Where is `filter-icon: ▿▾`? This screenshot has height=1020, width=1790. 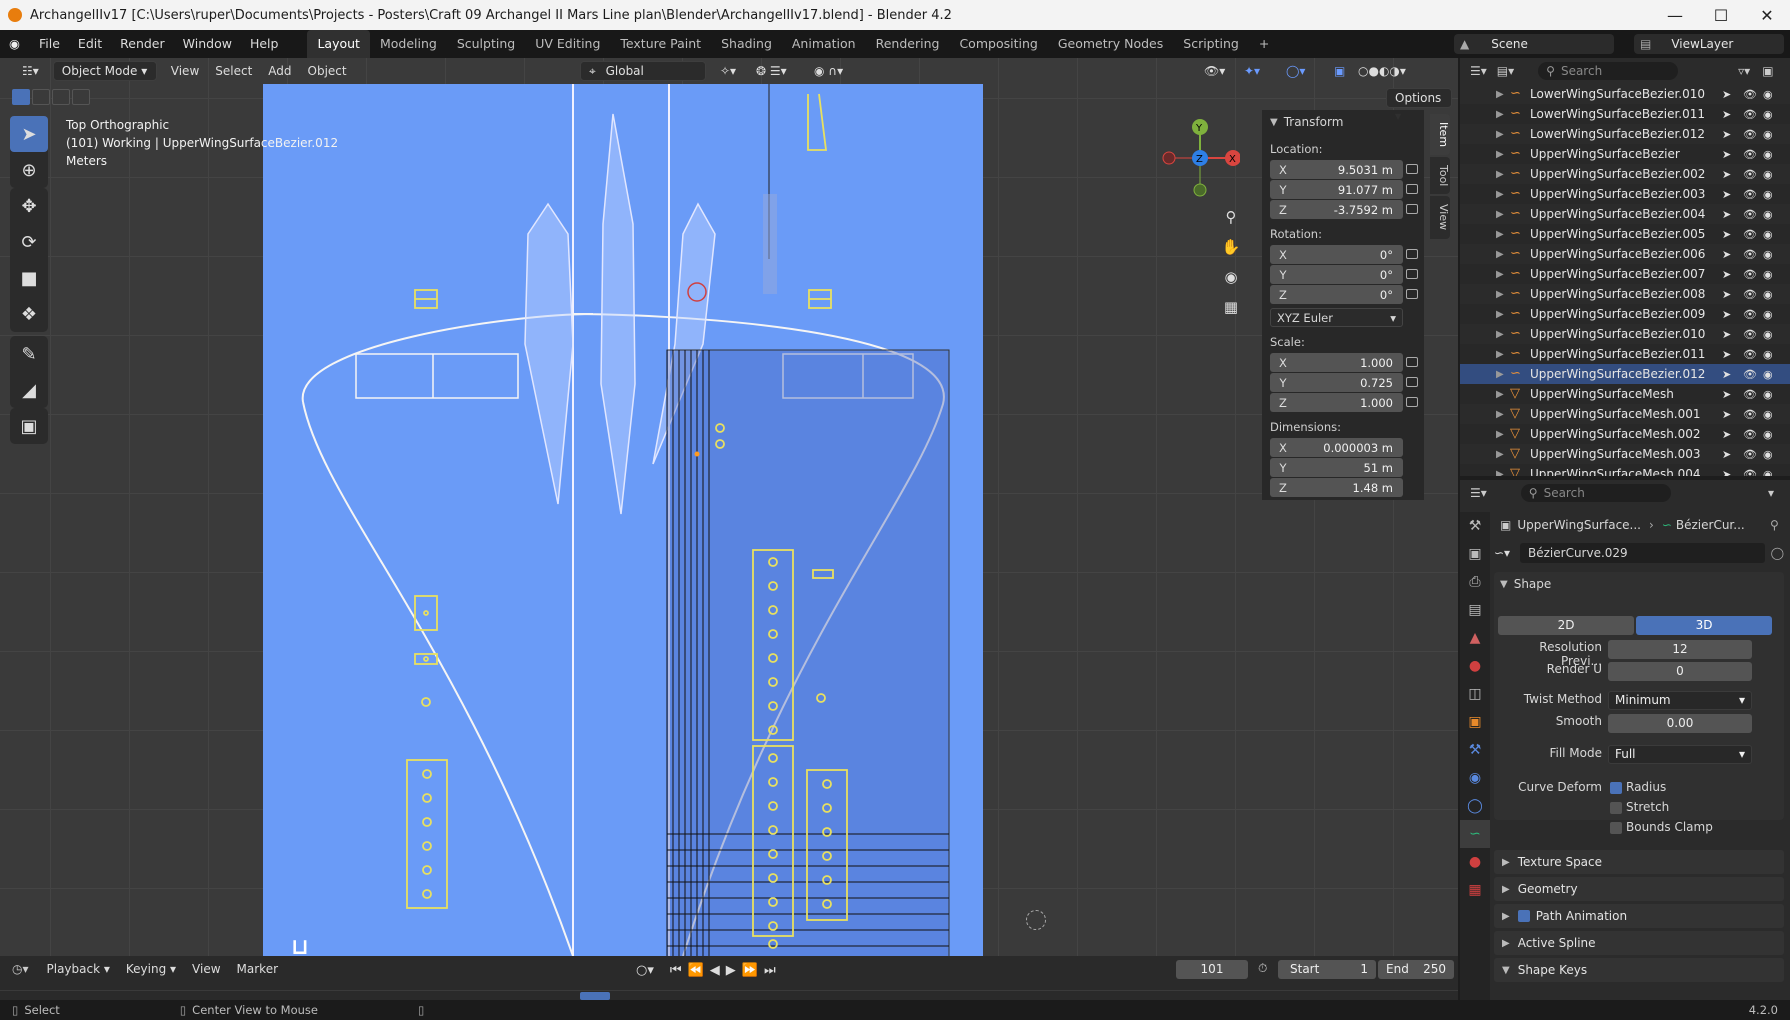
filter-icon: ▿▾ is located at coordinates (1744, 71).